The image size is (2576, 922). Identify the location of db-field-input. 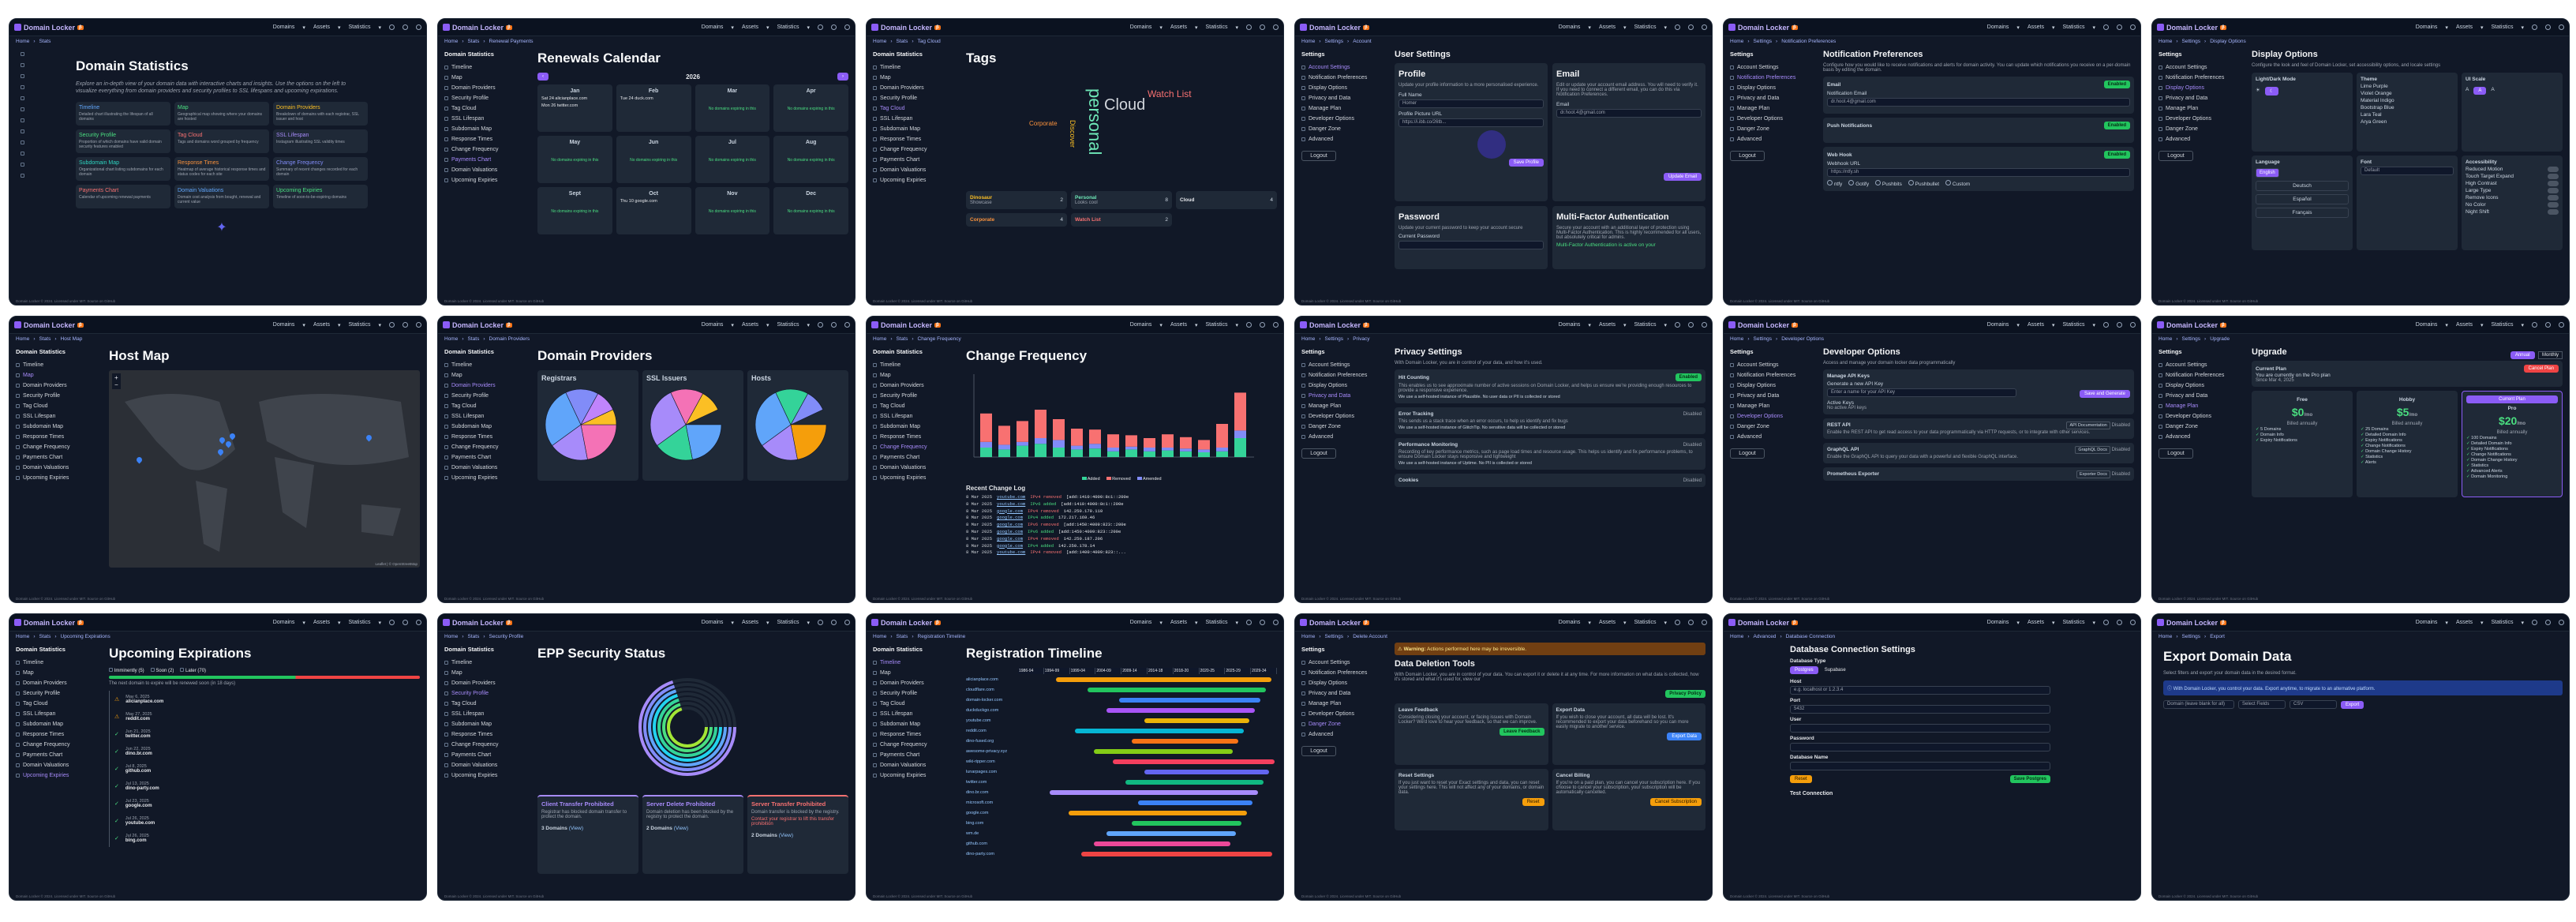
(1920, 766).